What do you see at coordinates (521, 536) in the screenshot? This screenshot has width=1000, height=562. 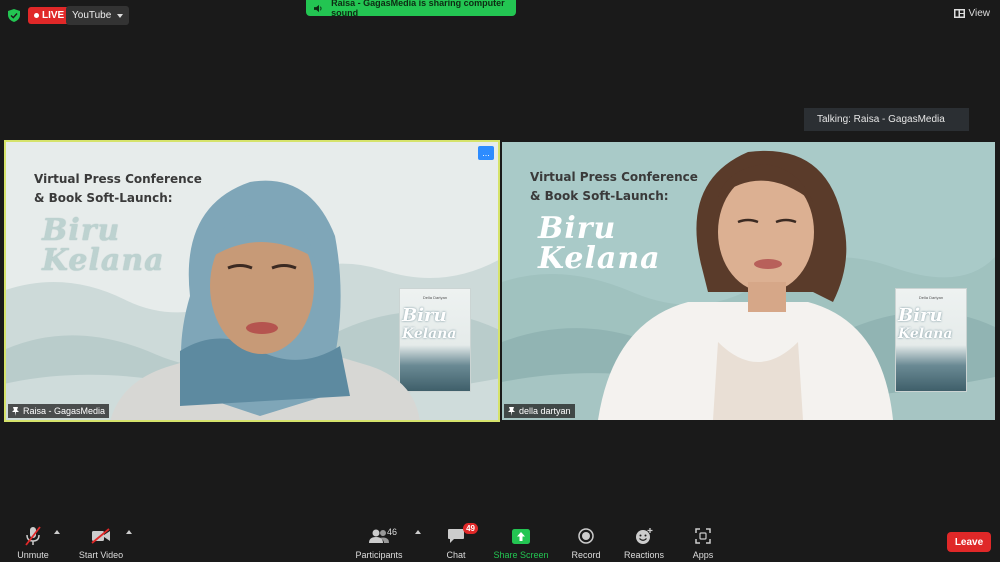 I see `share-screen-icon` at bounding box center [521, 536].